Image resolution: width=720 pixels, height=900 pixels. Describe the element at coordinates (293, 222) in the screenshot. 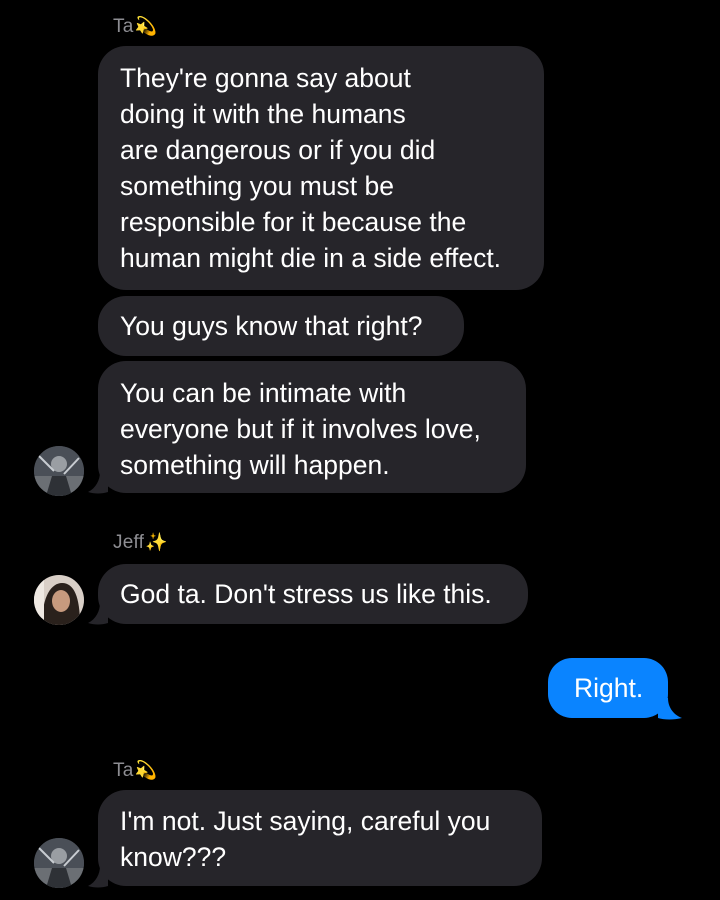

I see `message-text-line: responsible for it because the` at that location.